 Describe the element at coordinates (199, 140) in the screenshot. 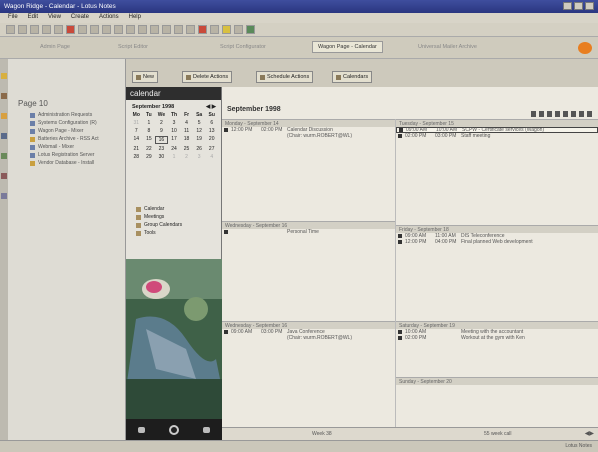

I see `calendar-day: 19` at that location.